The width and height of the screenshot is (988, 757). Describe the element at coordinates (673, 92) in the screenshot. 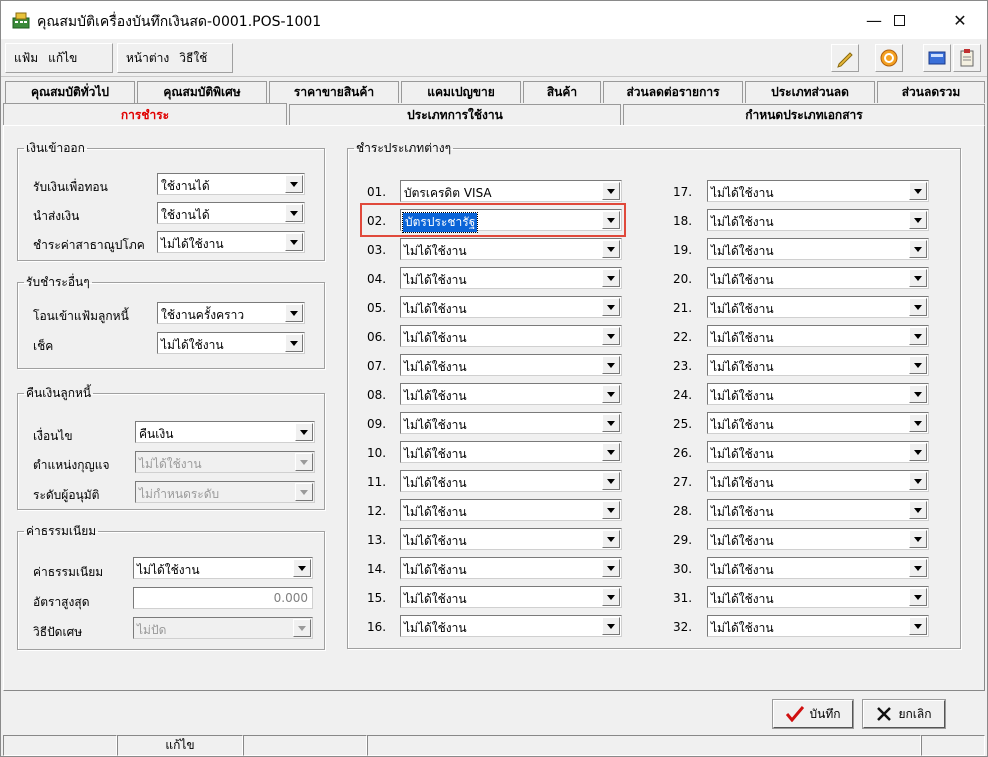

I see `tab-item-discount: ส่วนลดต่อรายการ` at that location.